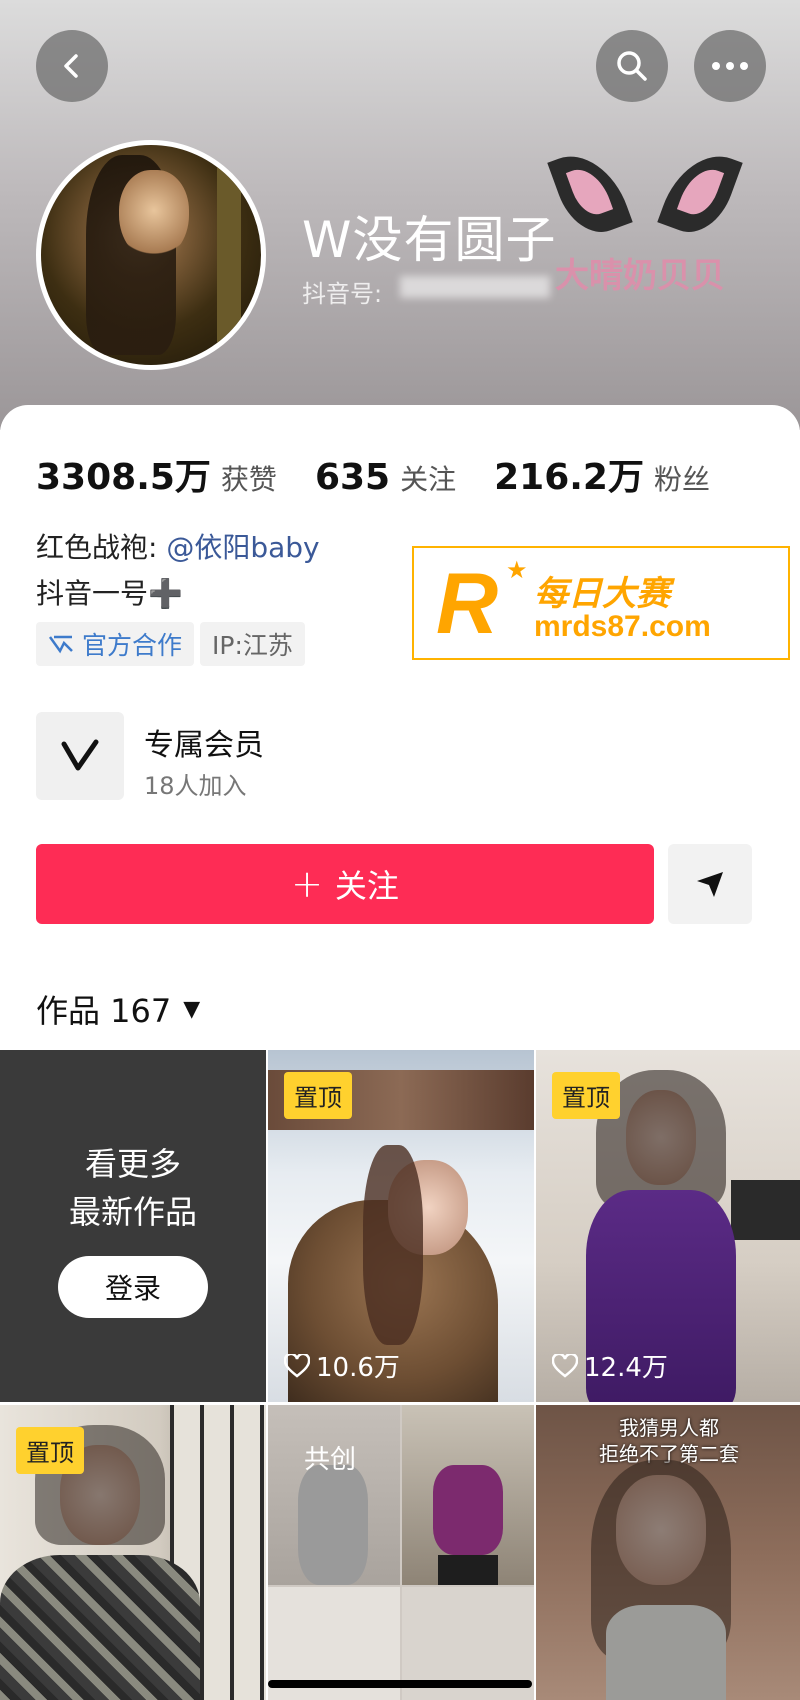 The height and width of the screenshot is (1700, 800). Describe the element at coordinates (358, 1368) in the screenshot. I see `like-count-value: 10.6万` at that location.